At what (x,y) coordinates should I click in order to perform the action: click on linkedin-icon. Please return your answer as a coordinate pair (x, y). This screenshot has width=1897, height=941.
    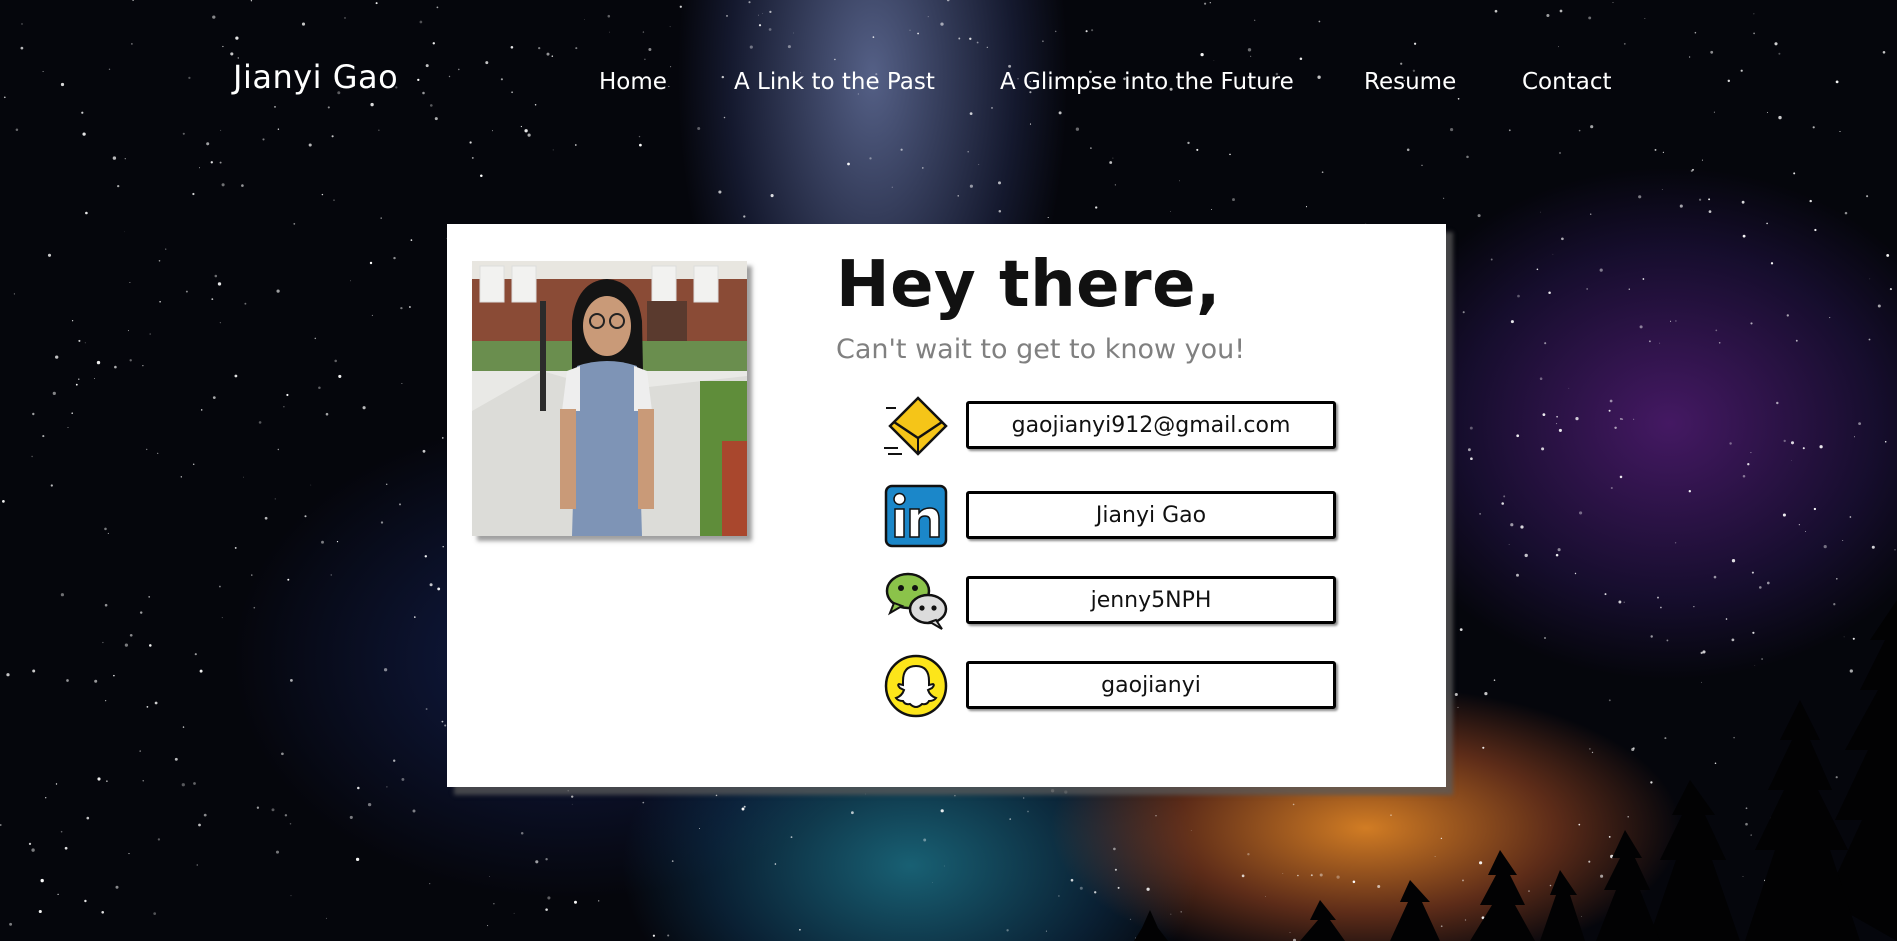
    Looking at the image, I should click on (916, 516).